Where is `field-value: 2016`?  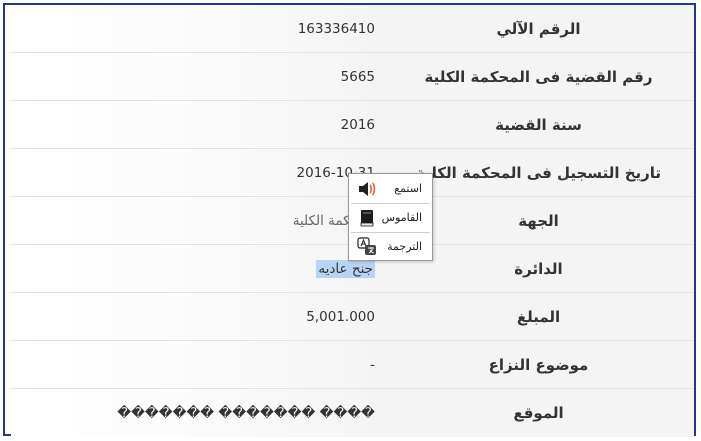 field-value: 2016 is located at coordinates (197, 125).